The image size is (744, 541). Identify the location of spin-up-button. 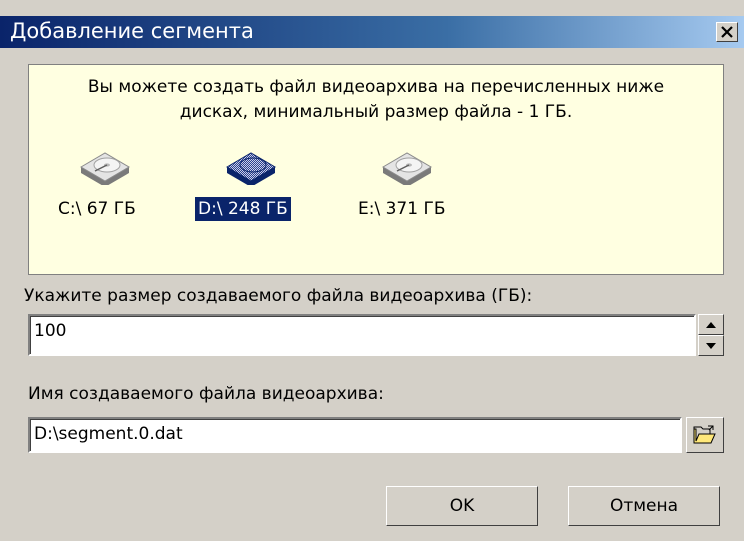
(711, 324).